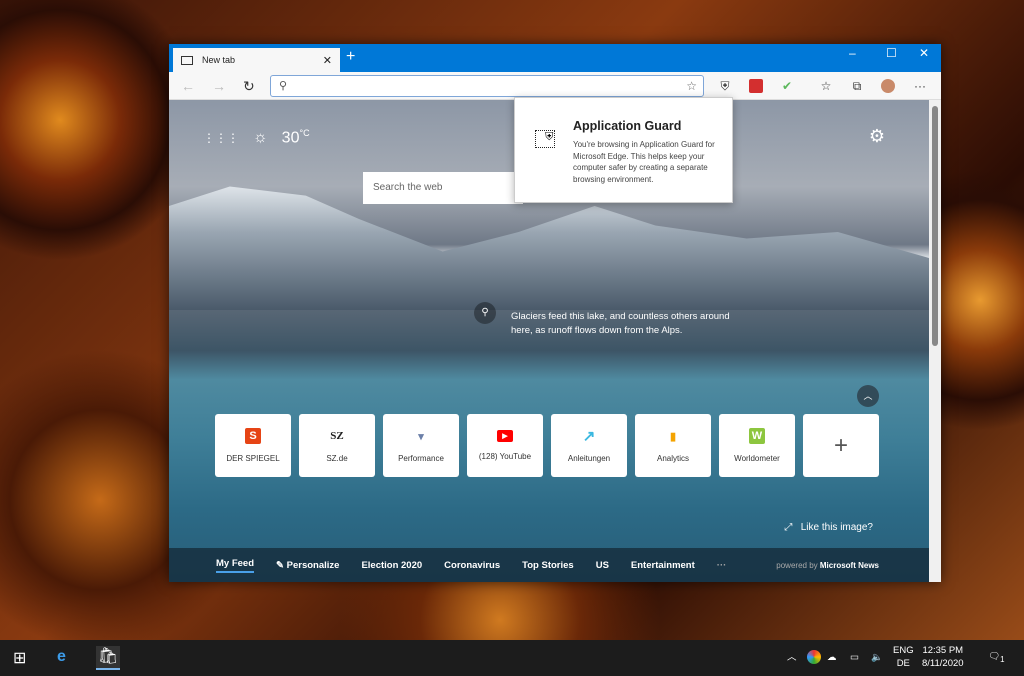 The width and height of the screenshot is (1024, 676). I want to click on weather-sun-icon: ☼, so click(260, 138).